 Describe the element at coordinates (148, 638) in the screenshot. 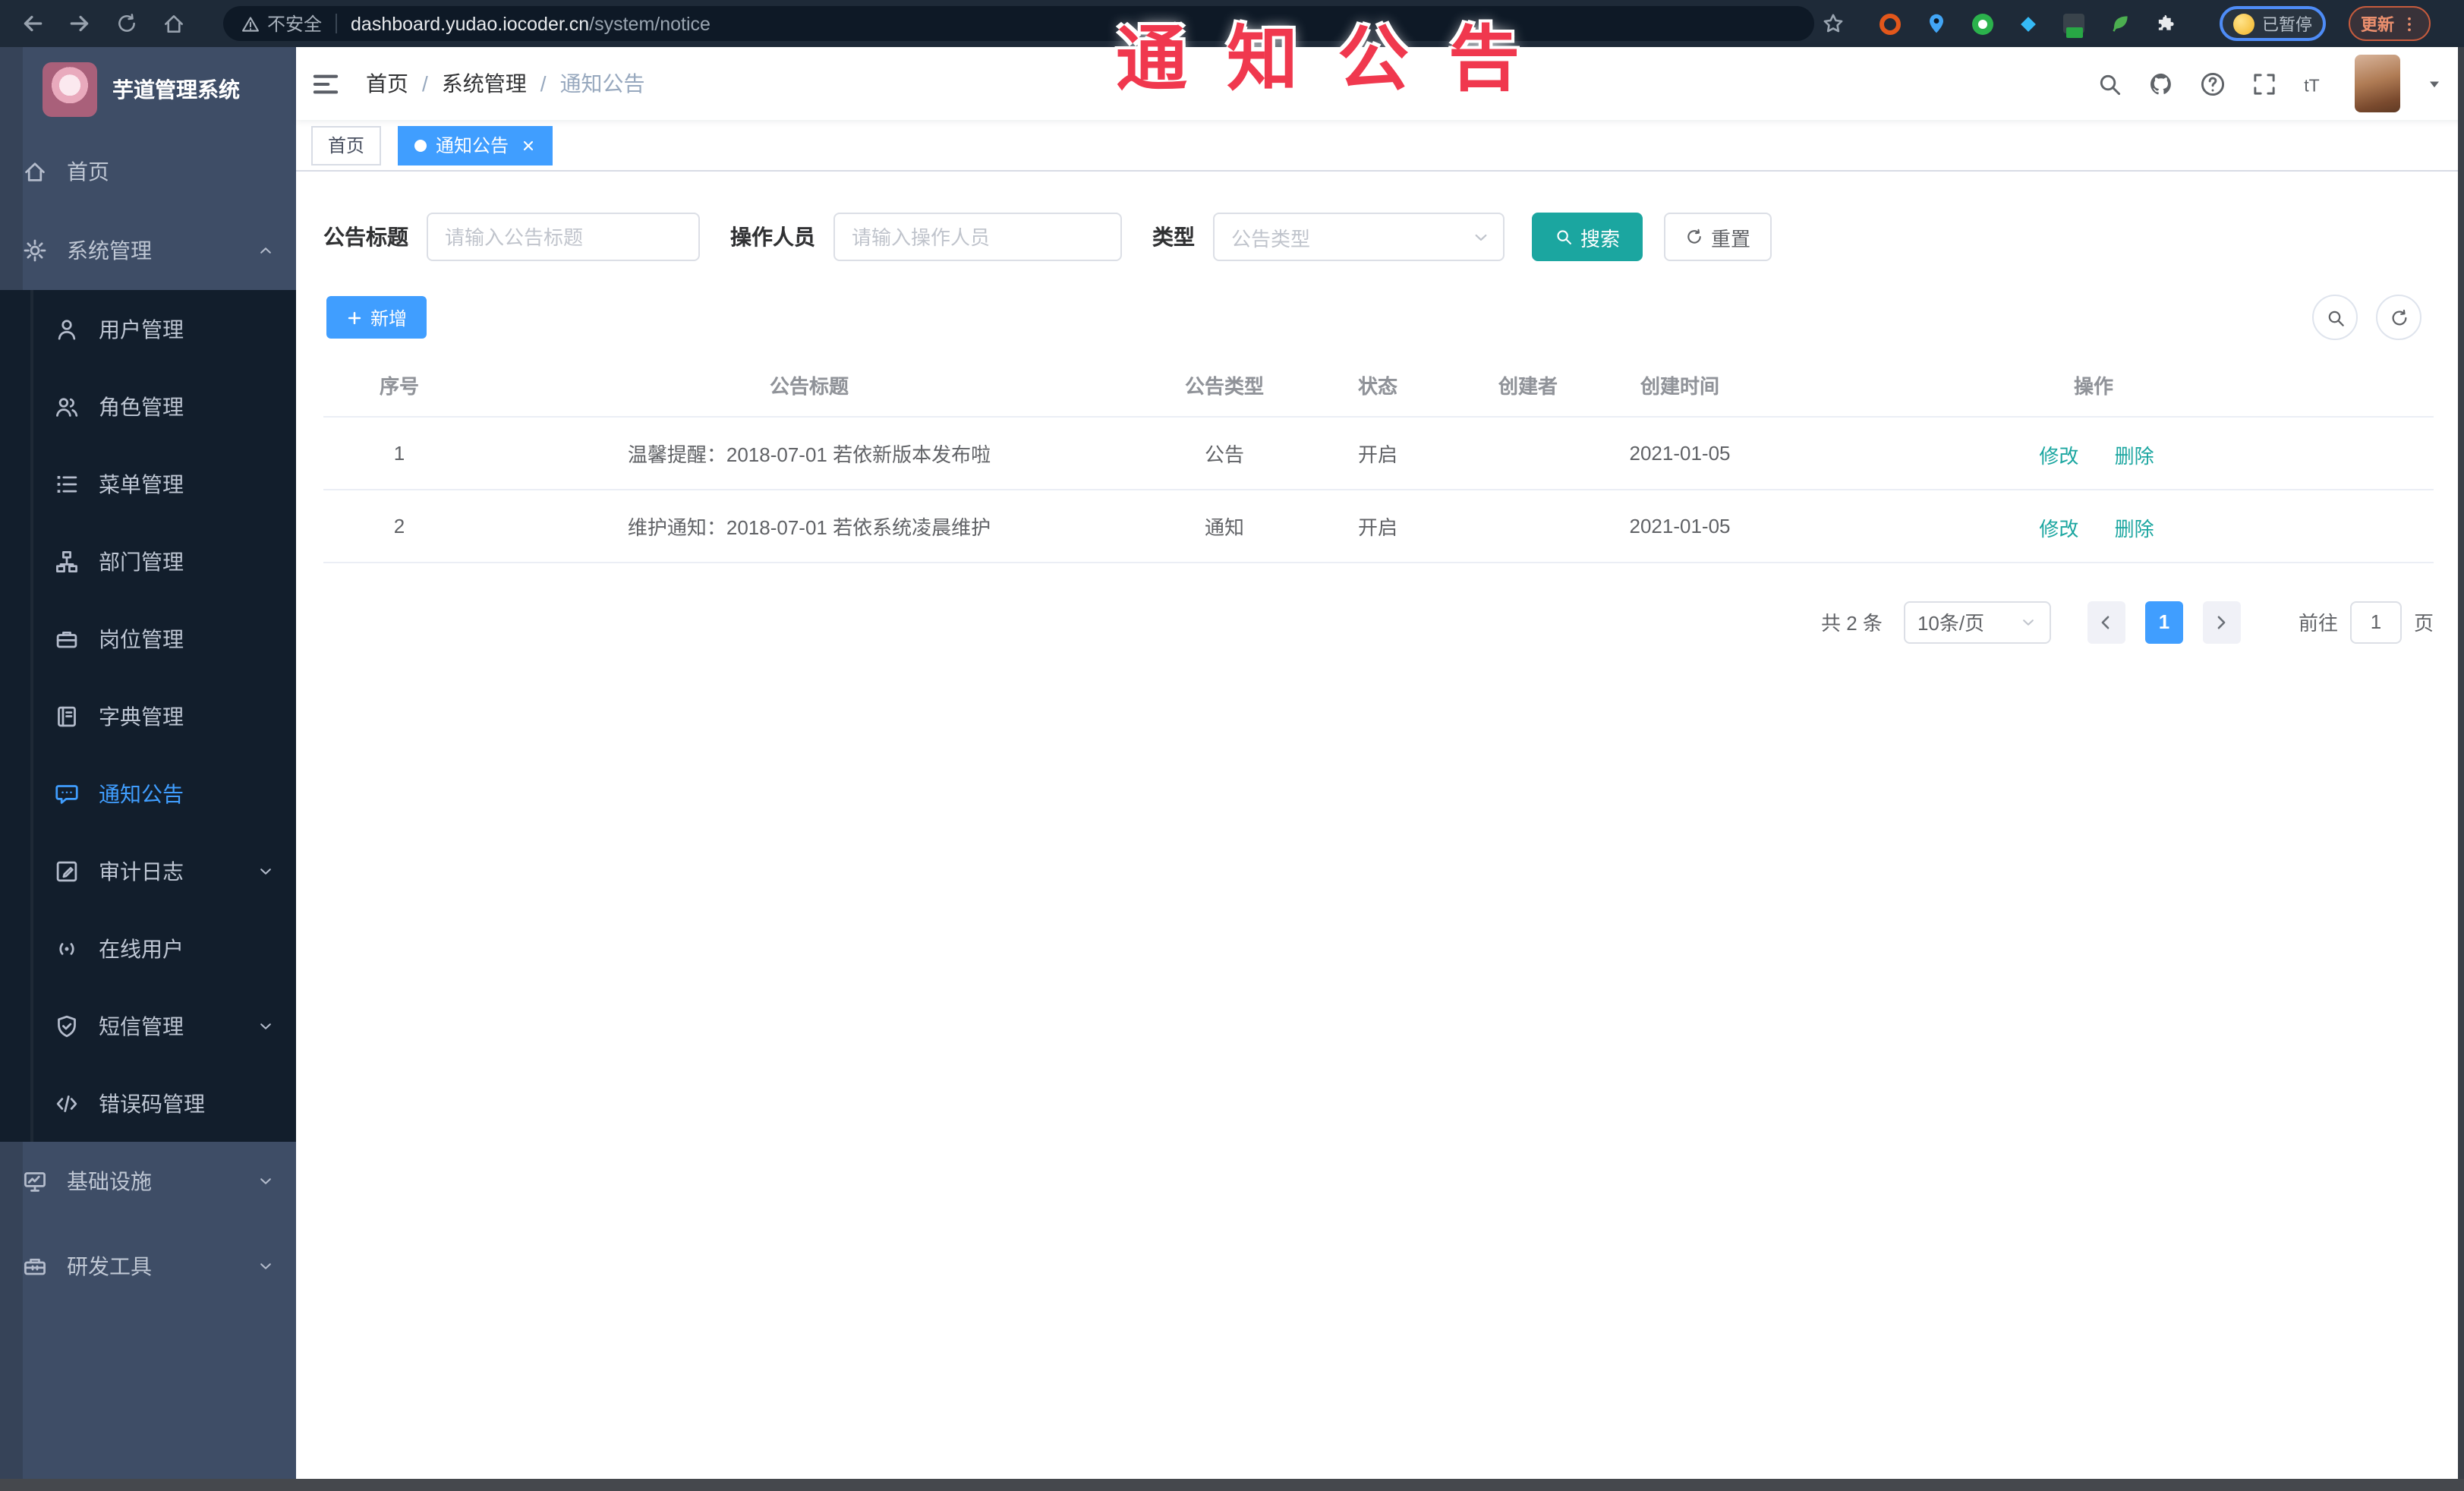

I see `sidebar-item-posts: 岗位管理` at that location.